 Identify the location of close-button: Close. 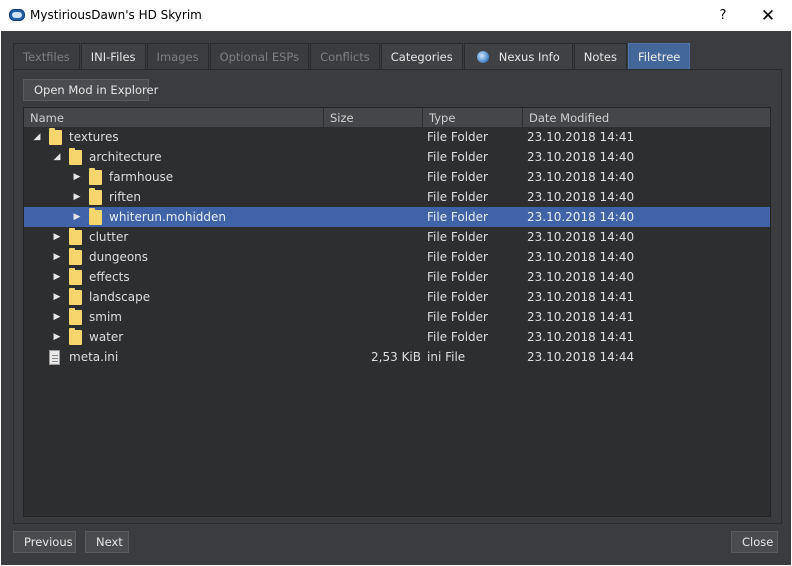
(754, 542).